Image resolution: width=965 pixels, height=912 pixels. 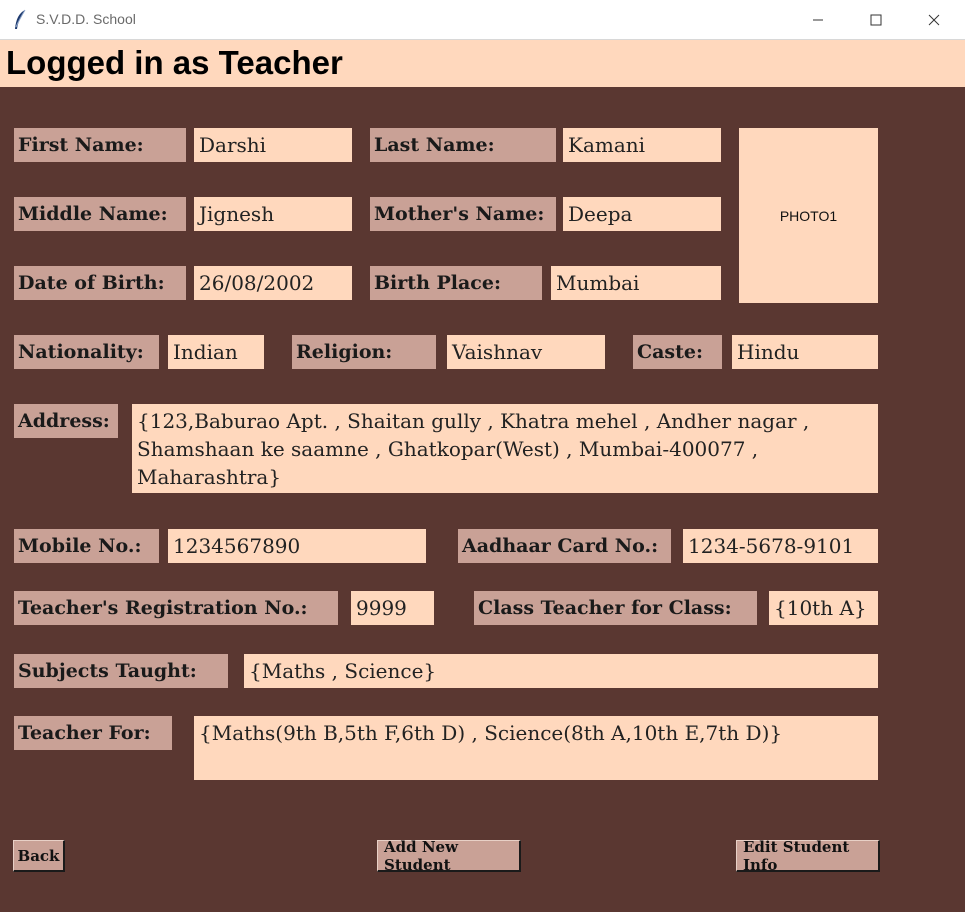 What do you see at coordinates (86, 546) in the screenshot?
I see `mobile-label: Mobile No.:` at bounding box center [86, 546].